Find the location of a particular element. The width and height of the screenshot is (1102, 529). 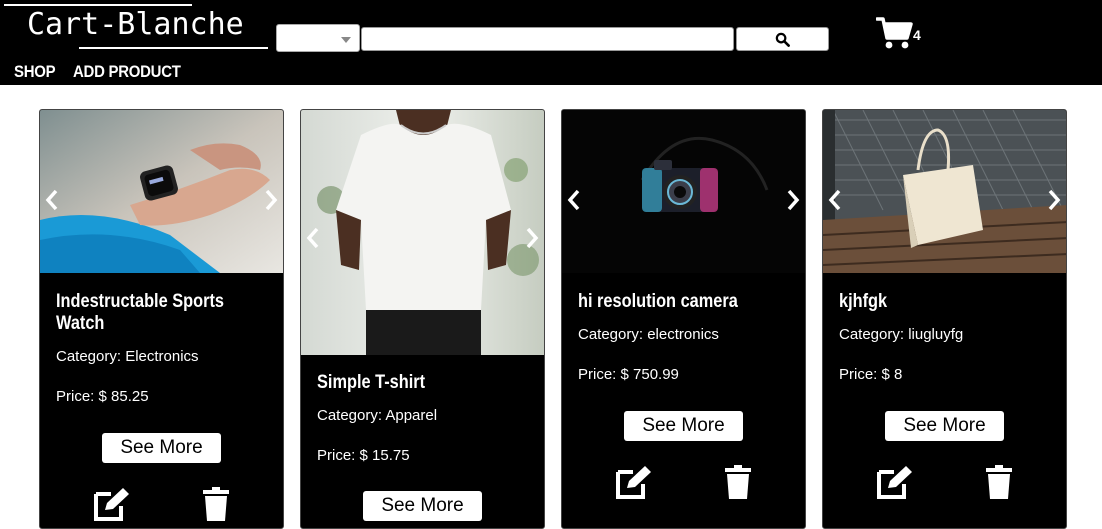

product-price: Price: $ 85.25 is located at coordinates (102, 396).